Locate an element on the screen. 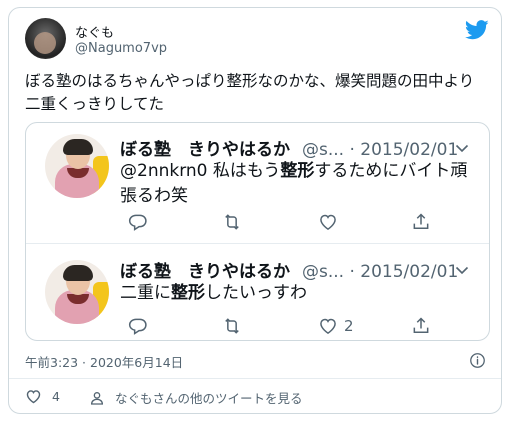  person-icon is located at coordinates (97, 398).